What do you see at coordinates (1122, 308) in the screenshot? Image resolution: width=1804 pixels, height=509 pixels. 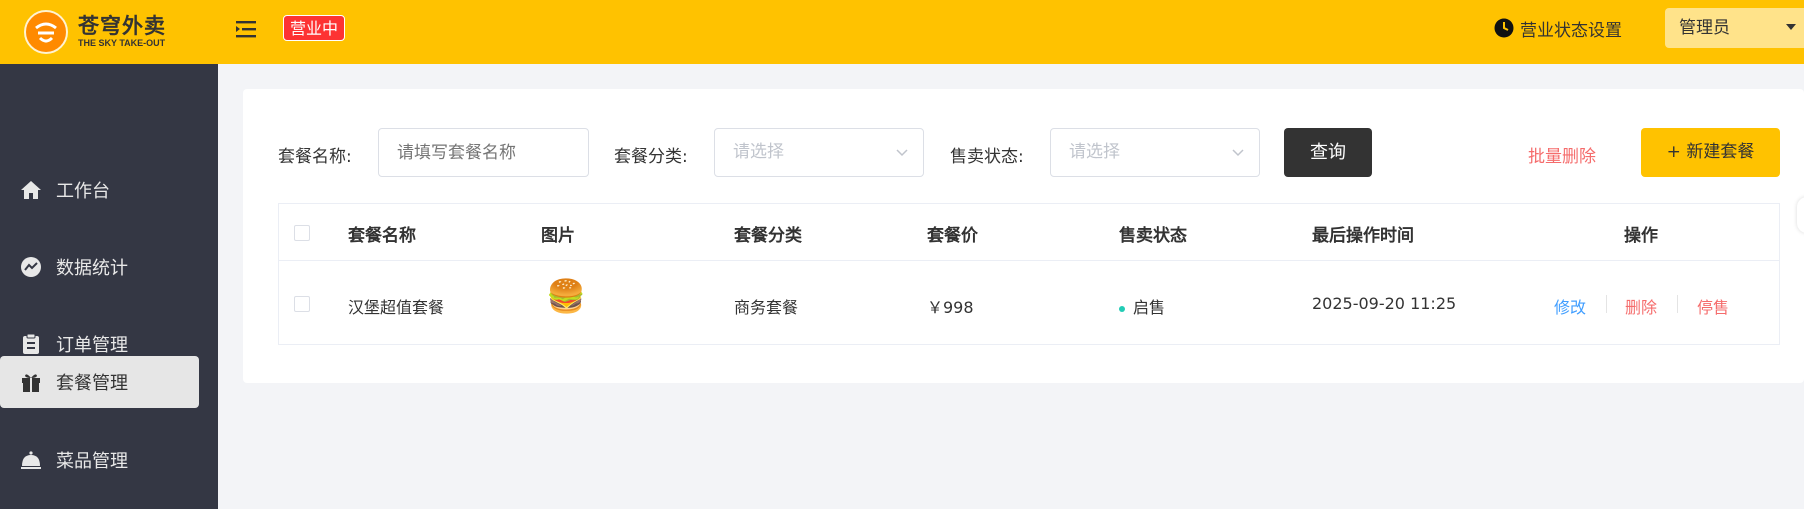 I see `status-dot-icon` at bounding box center [1122, 308].